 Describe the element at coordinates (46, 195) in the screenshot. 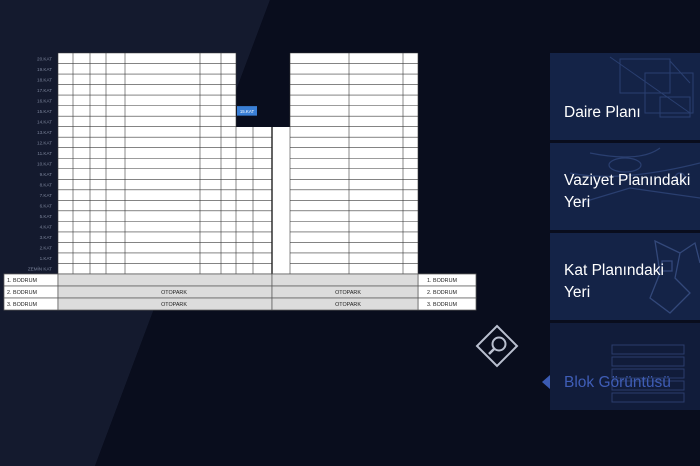

I see `floor-label: 7.KAT` at that location.